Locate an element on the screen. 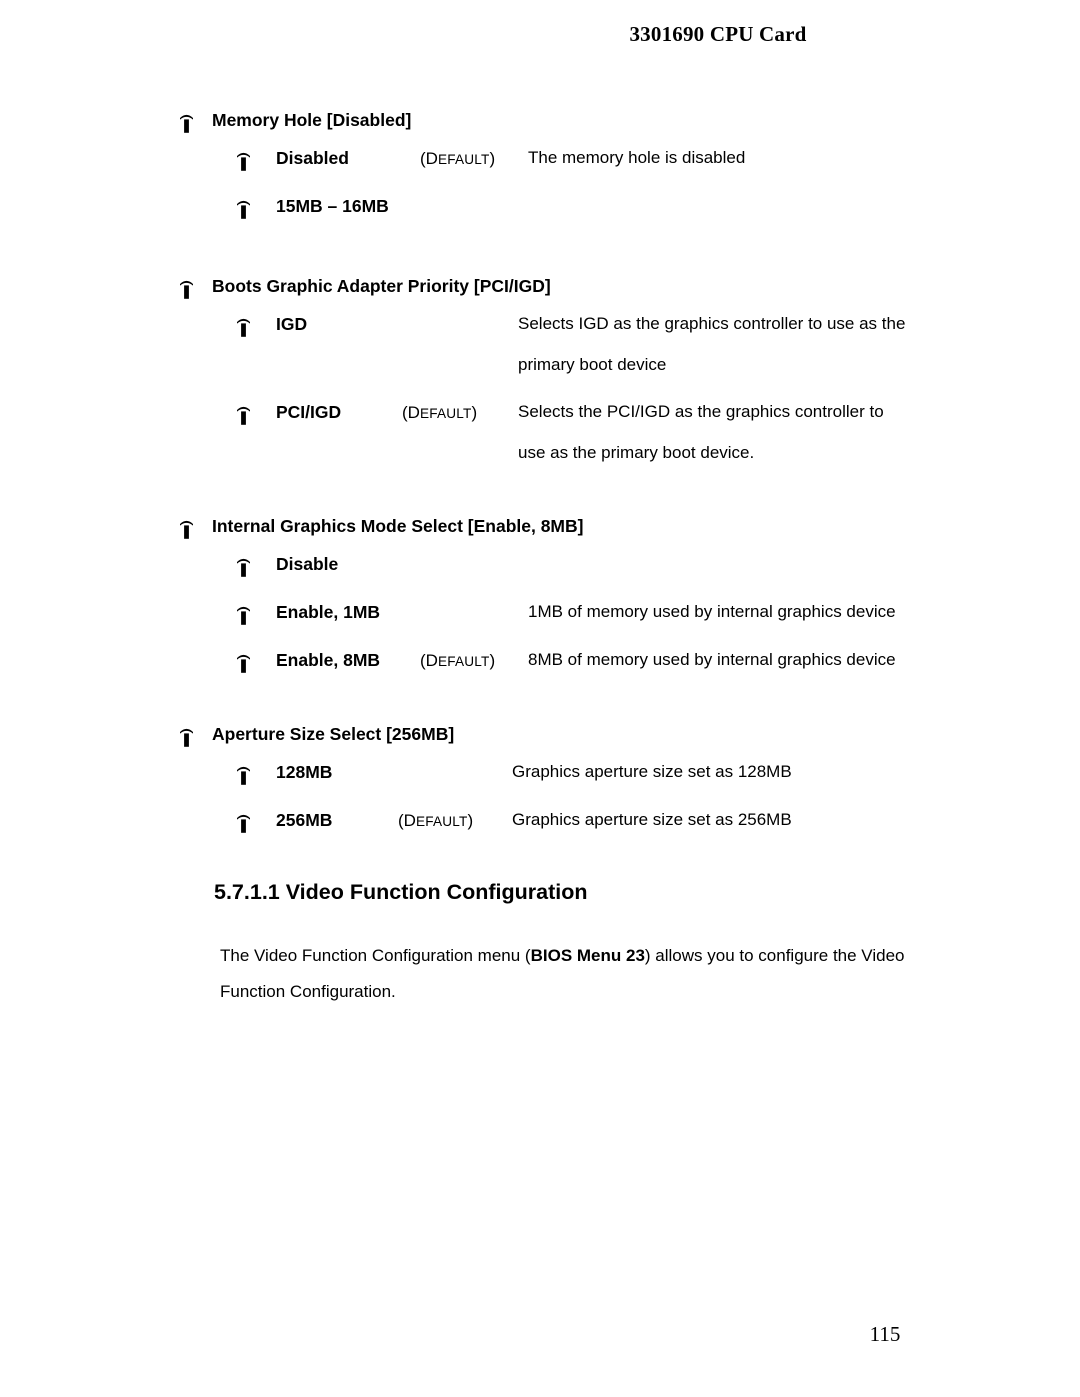 The image size is (1080, 1397). option-item-description: The memory hole is disabled is located at coordinates (637, 157).